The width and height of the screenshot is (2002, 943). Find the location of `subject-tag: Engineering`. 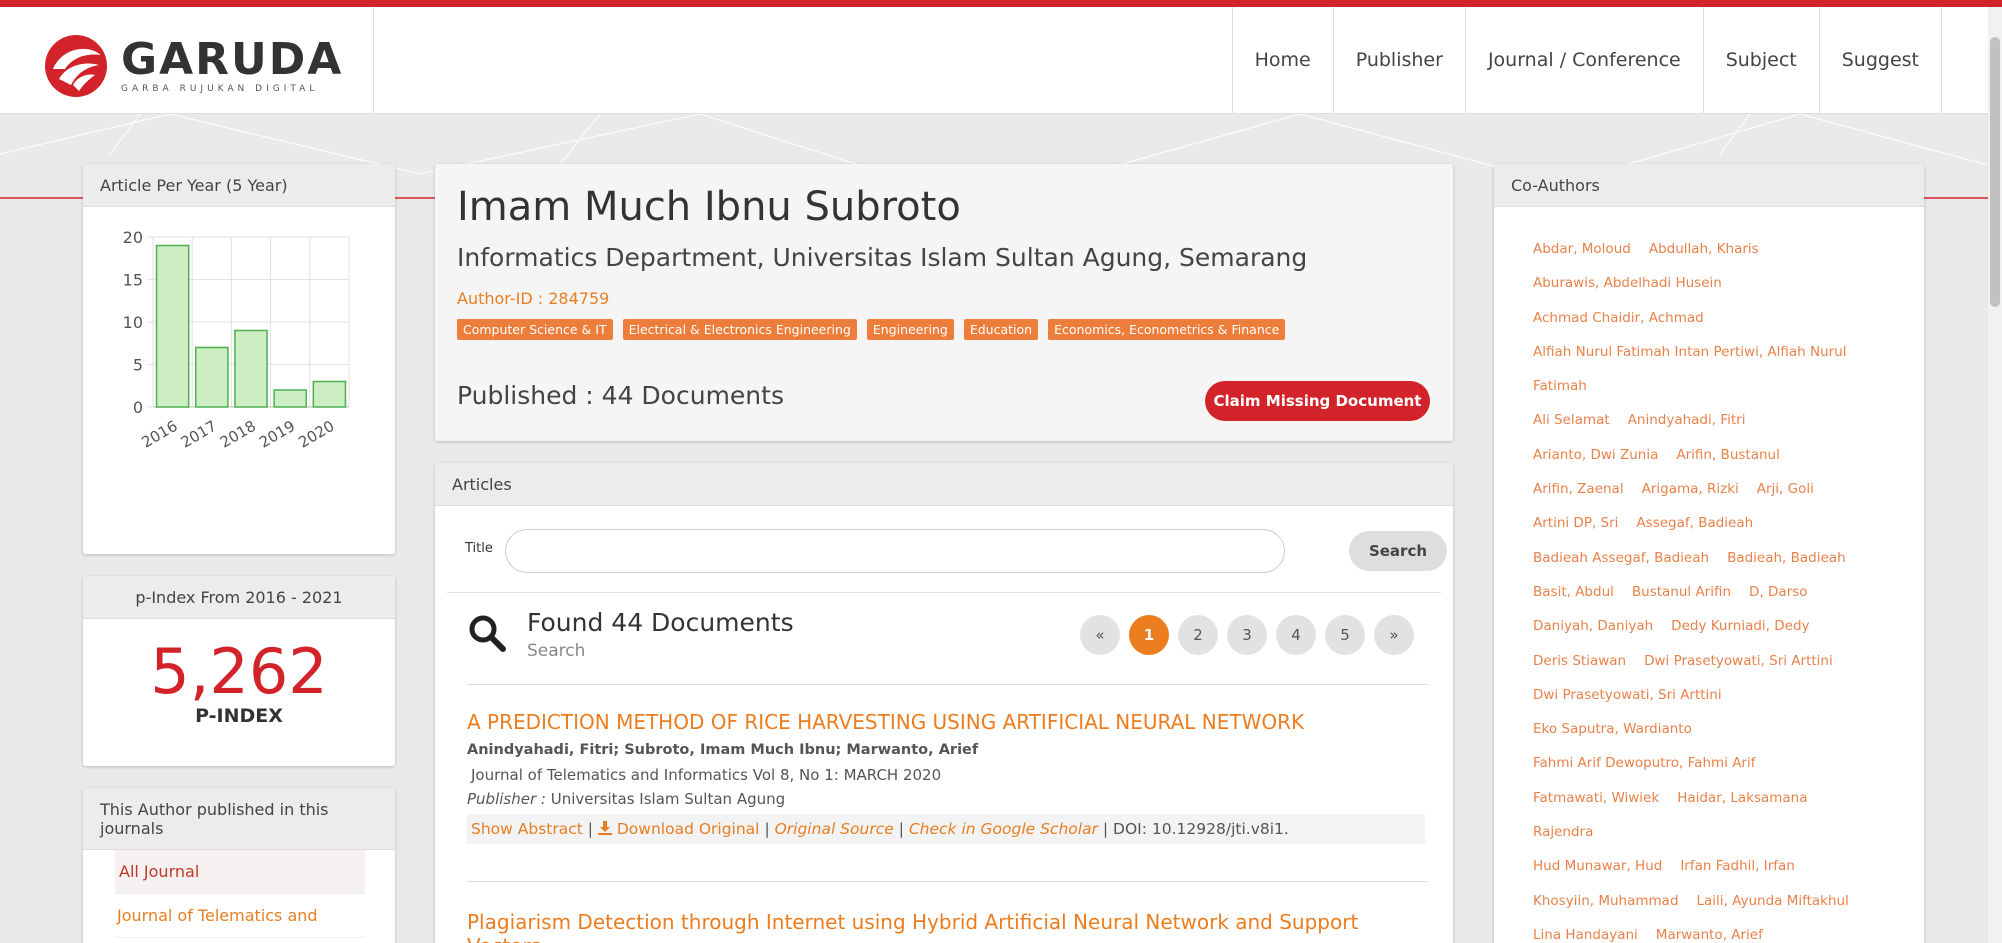

subject-tag: Engineering is located at coordinates (910, 329).